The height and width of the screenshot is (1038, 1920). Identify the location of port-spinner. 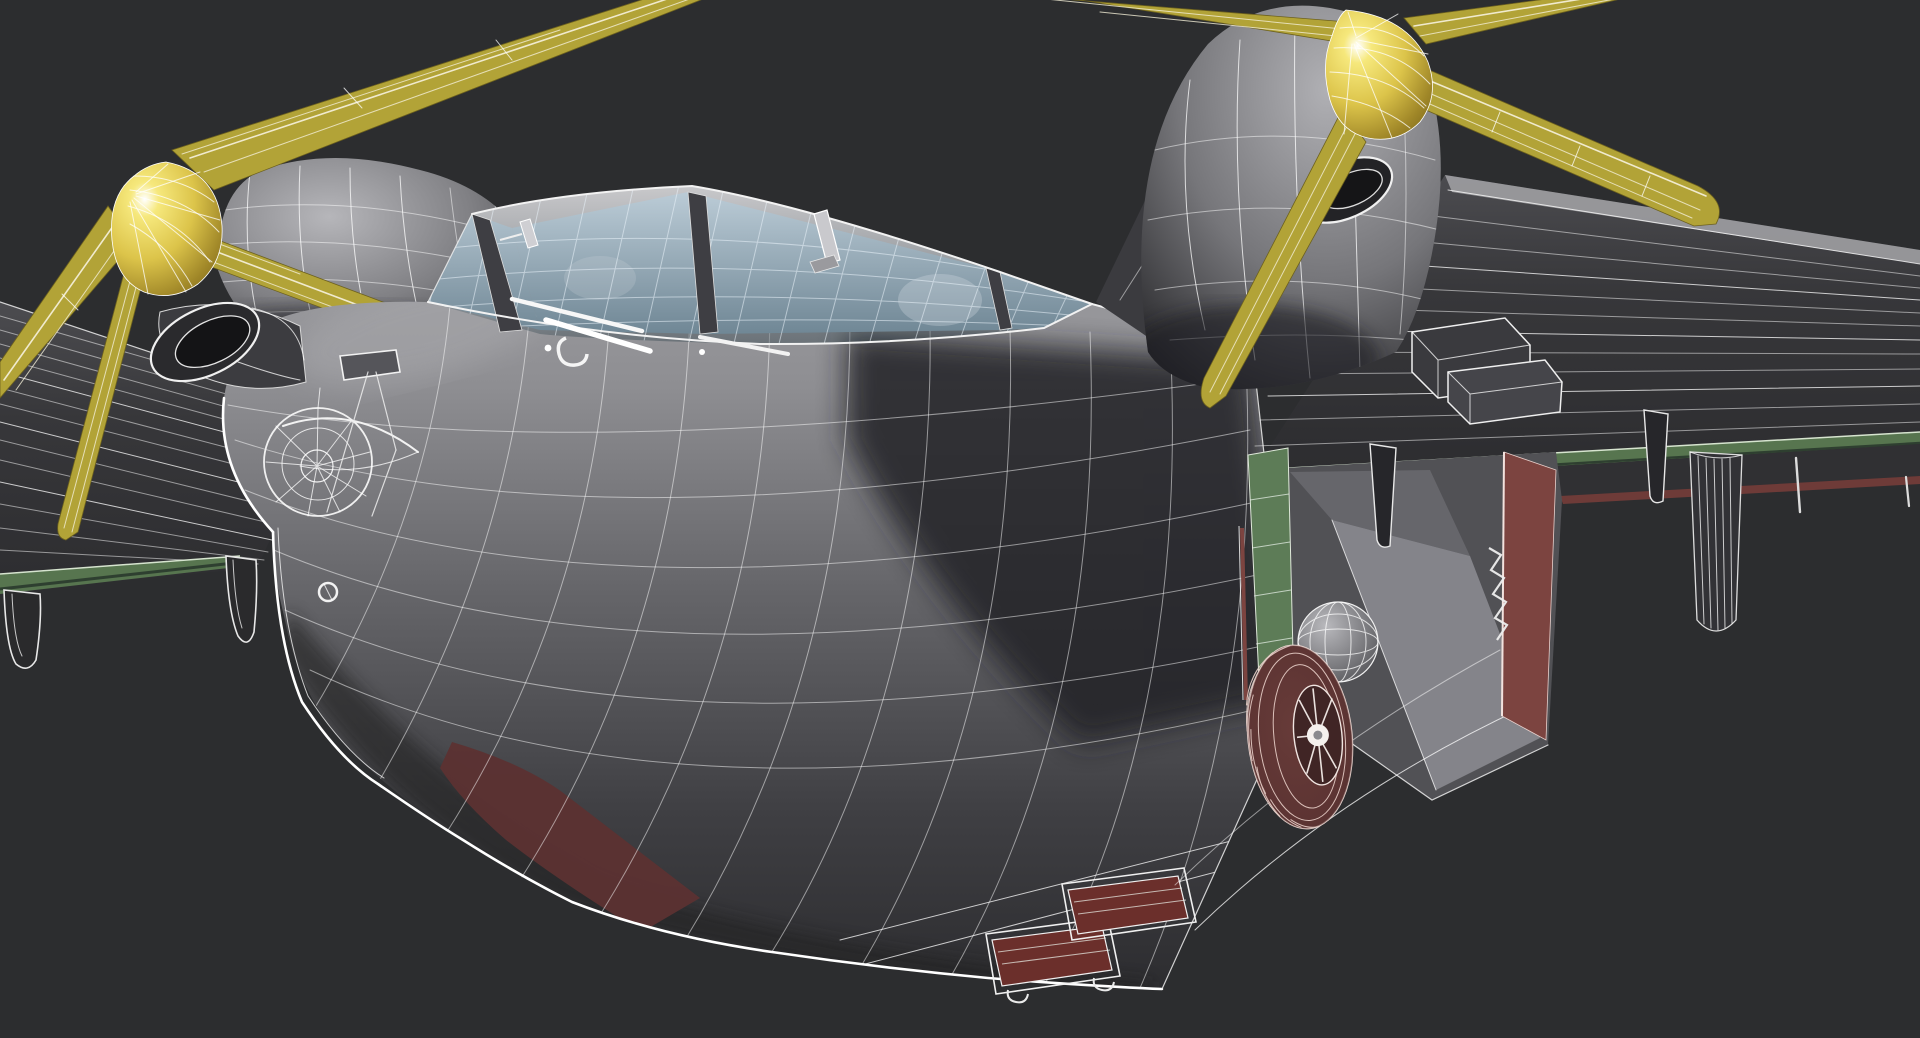
(167, 228).